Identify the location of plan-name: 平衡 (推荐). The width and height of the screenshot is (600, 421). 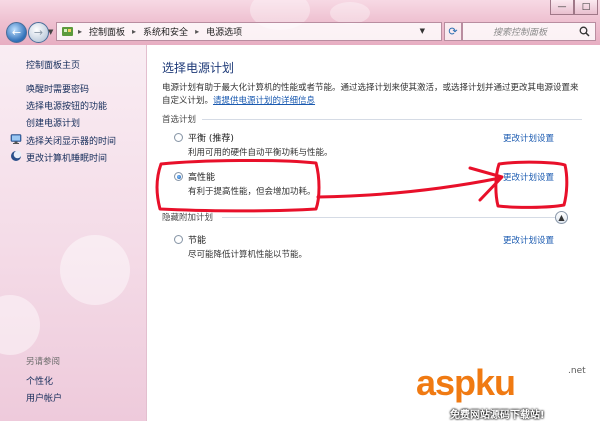
(211, 139).